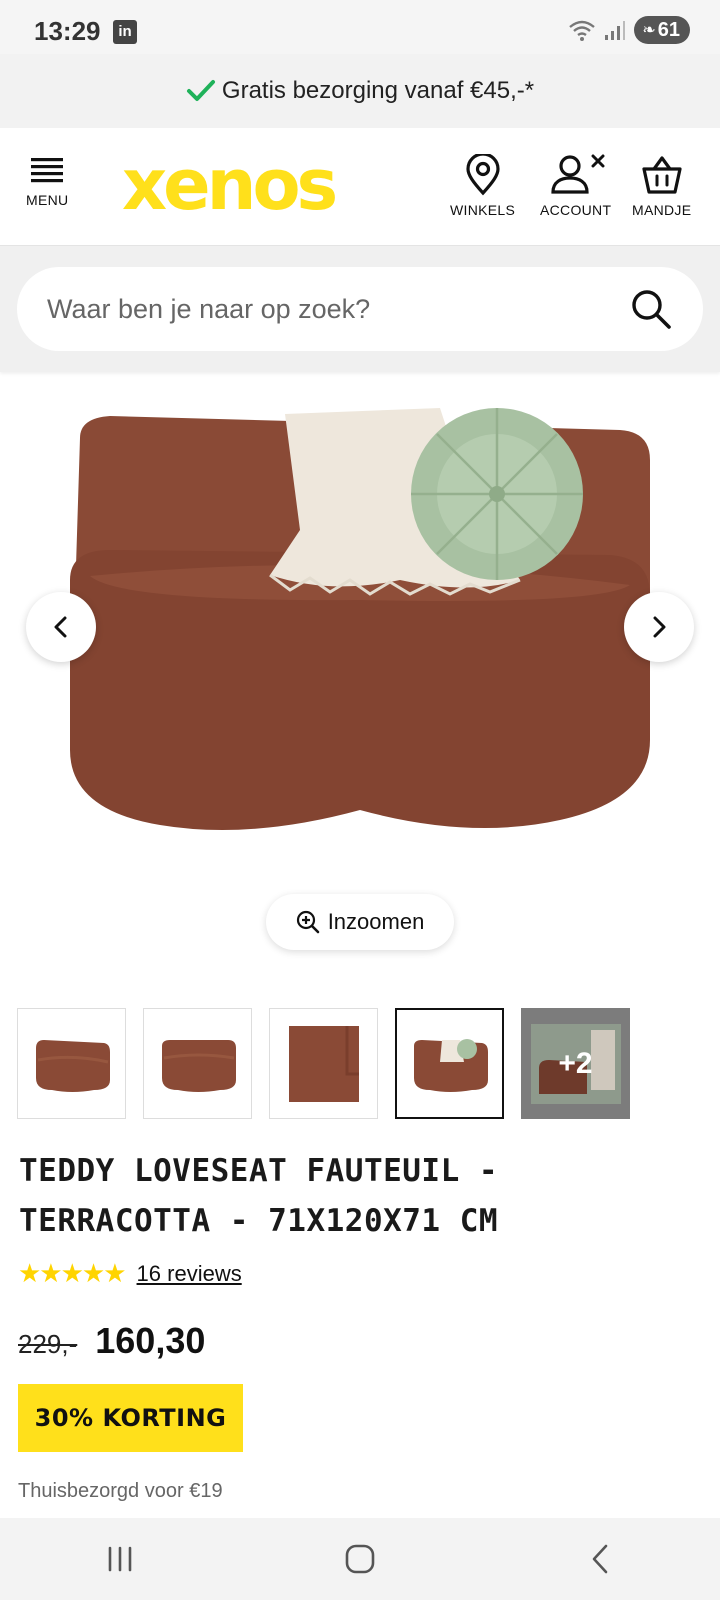  I want to click on stores-button: WINKELS, so click(482, 186).